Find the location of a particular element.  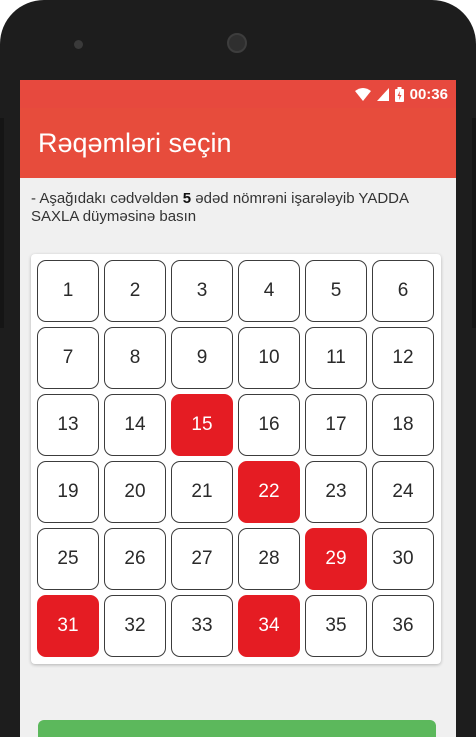

number-cell-17: 17 is located at coordinates (336, 425).